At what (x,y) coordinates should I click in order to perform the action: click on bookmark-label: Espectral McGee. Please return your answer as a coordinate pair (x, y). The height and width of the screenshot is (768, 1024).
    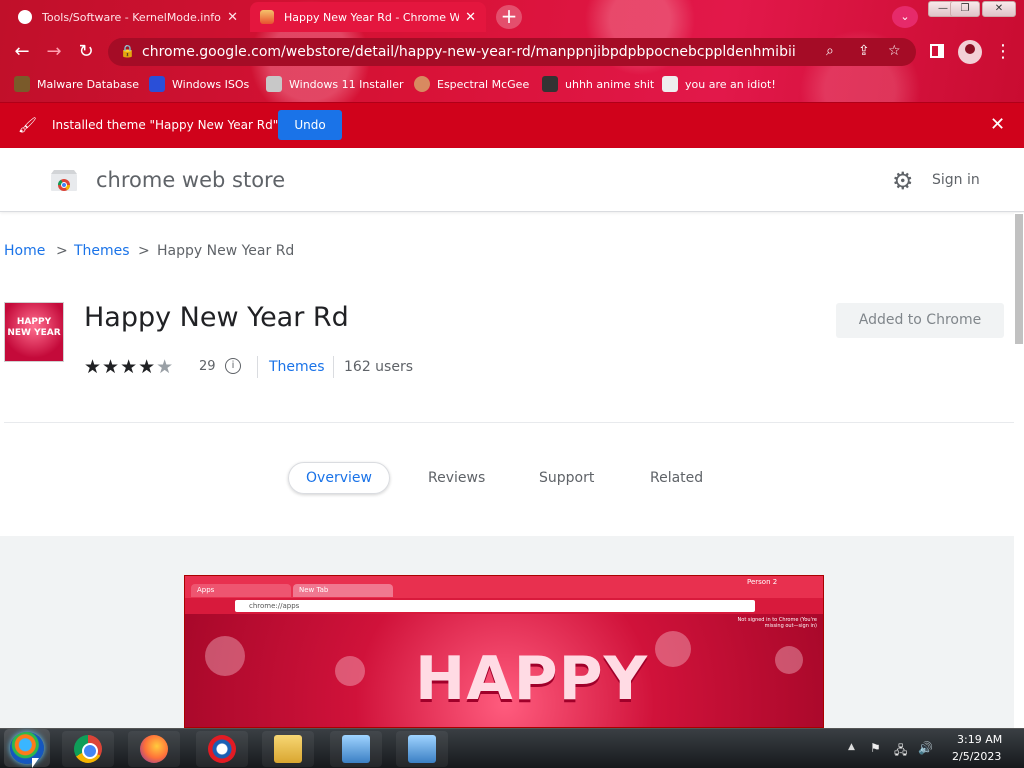
    Looking at the image, I should click on (483, 84).